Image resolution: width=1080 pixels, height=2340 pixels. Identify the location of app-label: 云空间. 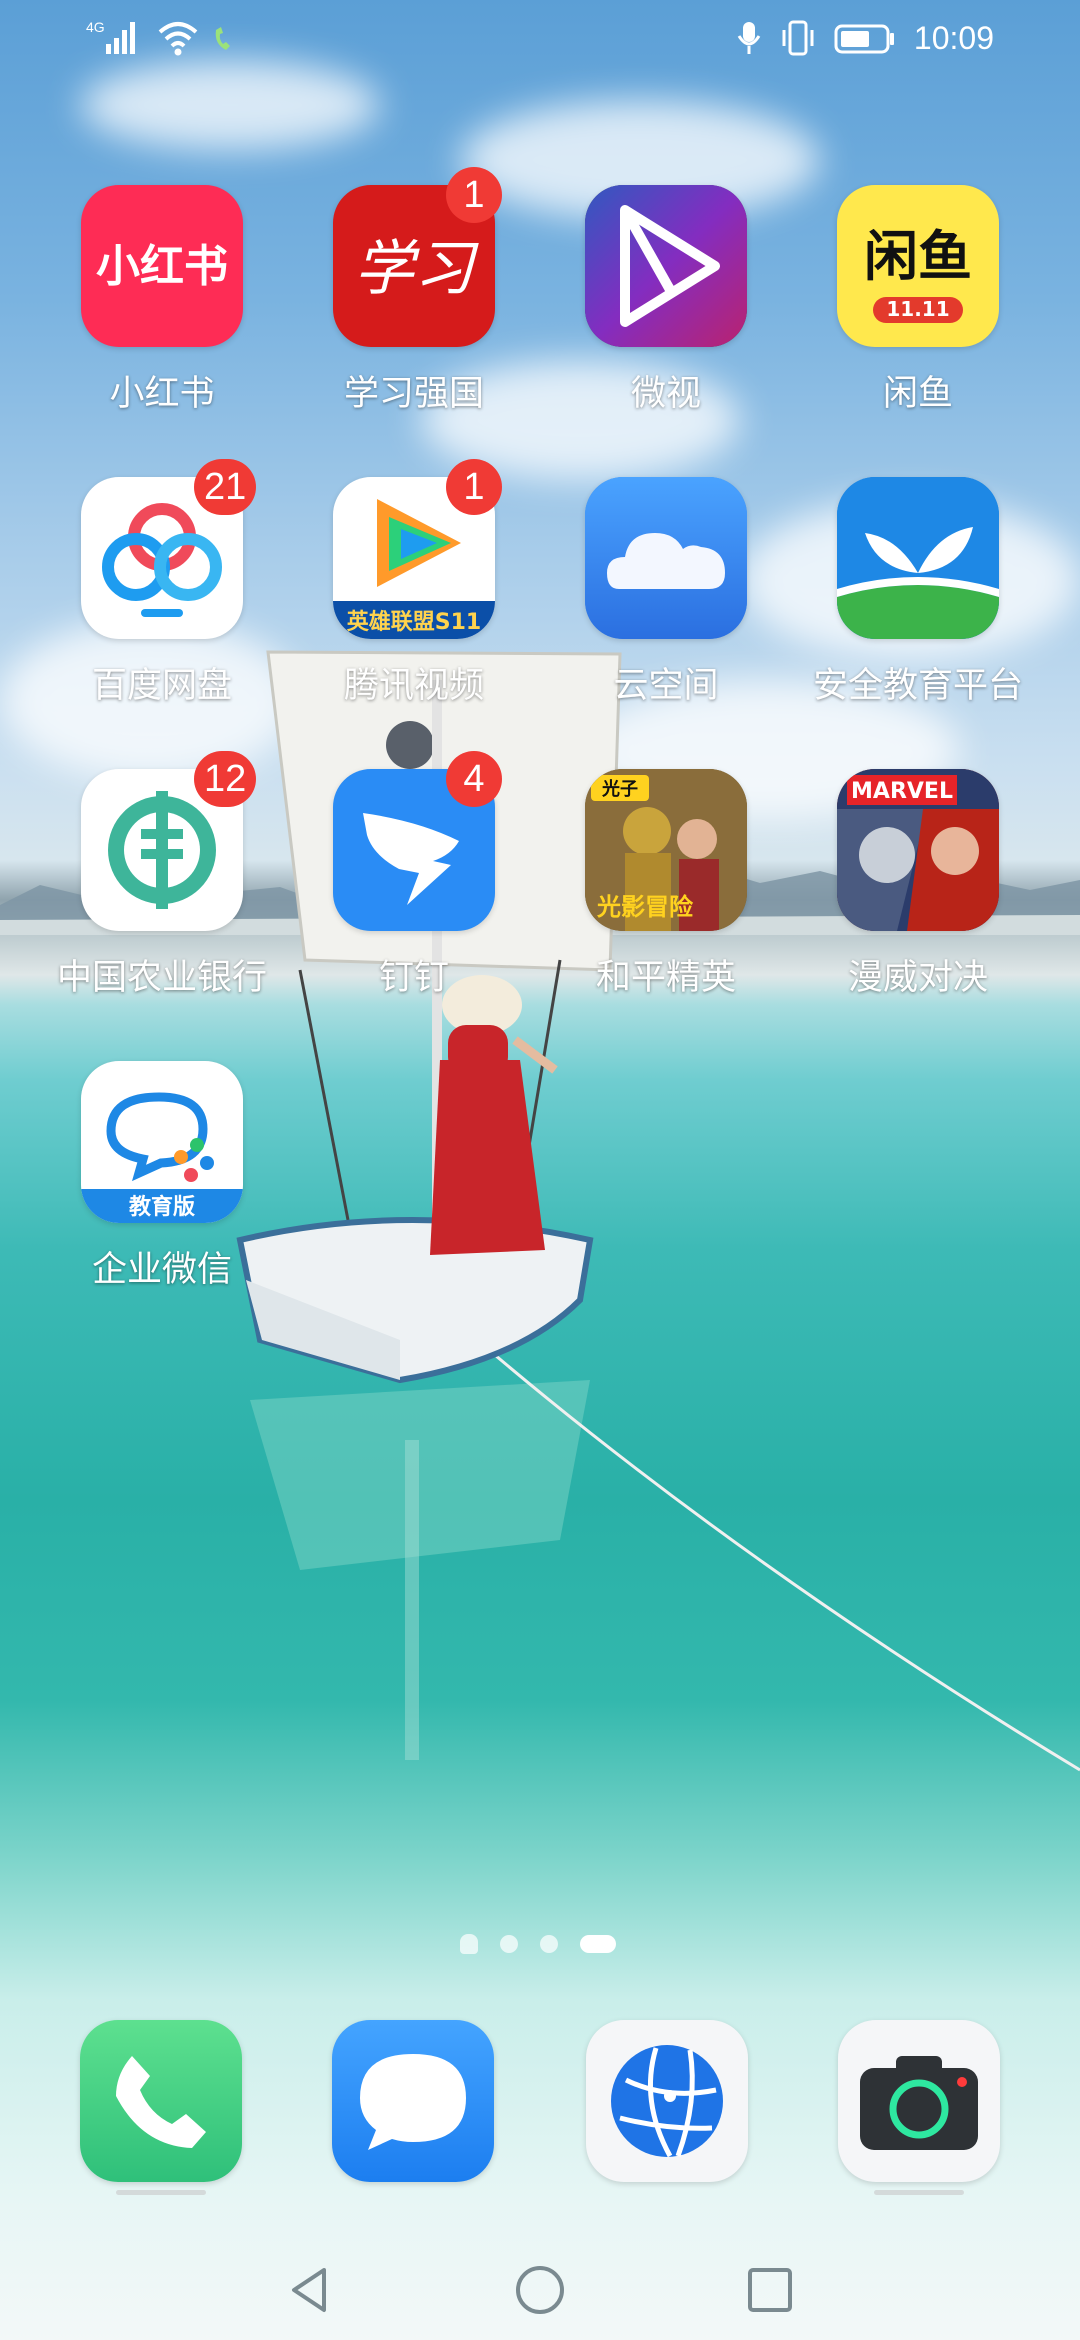
(666, 686).